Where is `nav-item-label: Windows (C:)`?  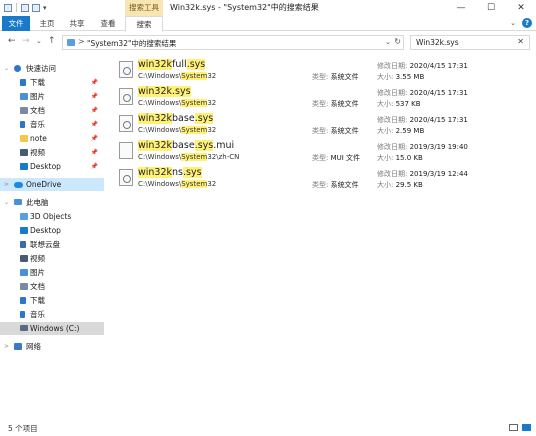 nav-item-label: Windows (C:) is located at coordinates (55, 328).